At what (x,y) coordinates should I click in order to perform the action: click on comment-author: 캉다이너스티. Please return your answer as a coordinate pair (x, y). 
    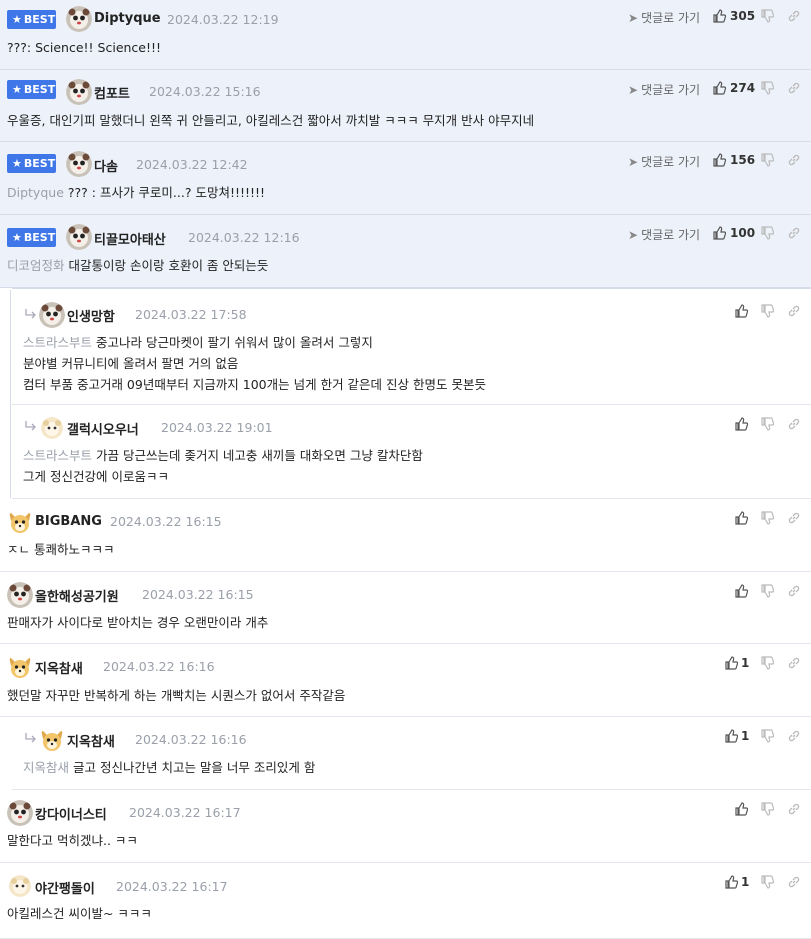
    Looking at the image, I should click on (71, 813).